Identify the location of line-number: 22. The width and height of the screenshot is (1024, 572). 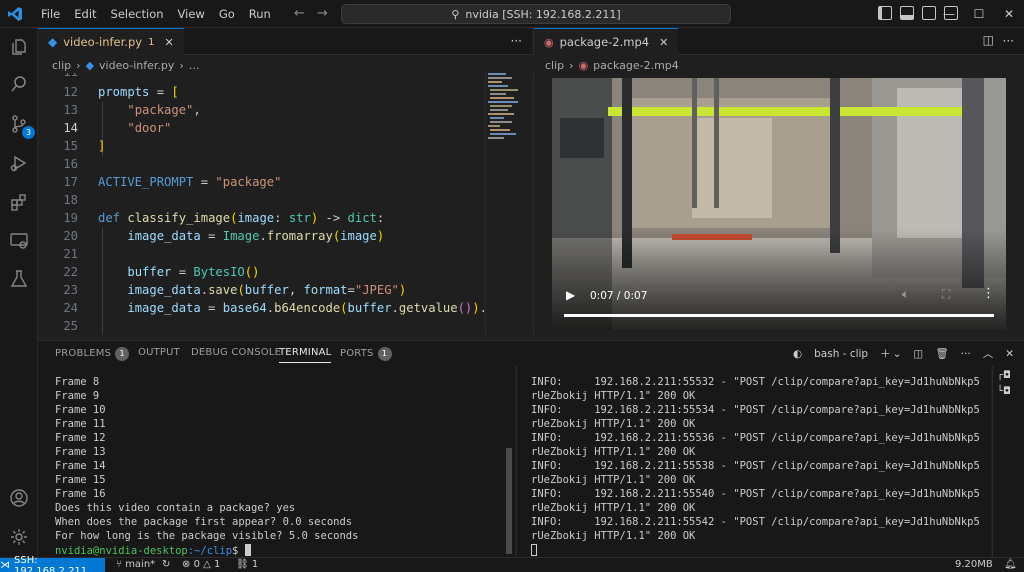
(70, 272).